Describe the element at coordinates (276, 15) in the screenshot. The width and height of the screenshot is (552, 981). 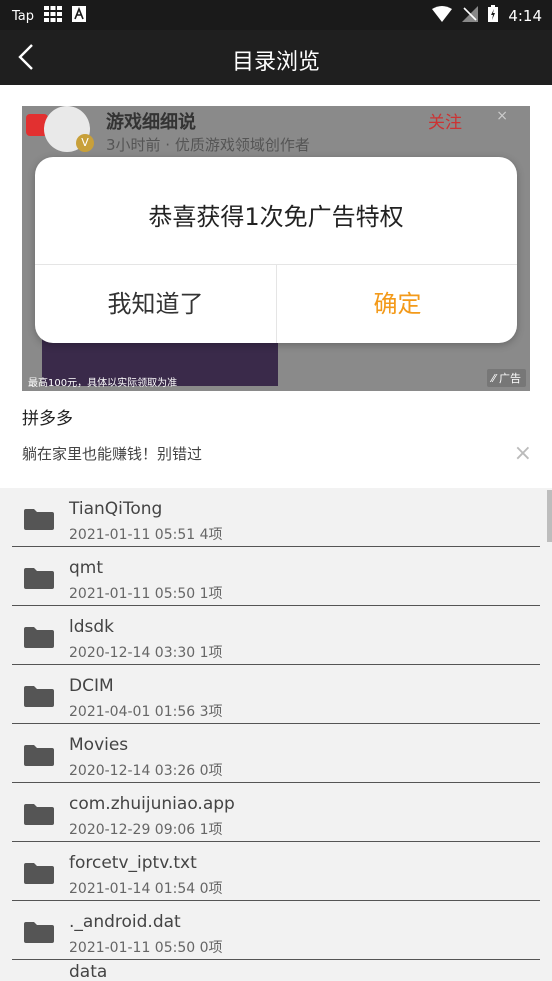
I see `status-bar: Tap 4:14` at that location.